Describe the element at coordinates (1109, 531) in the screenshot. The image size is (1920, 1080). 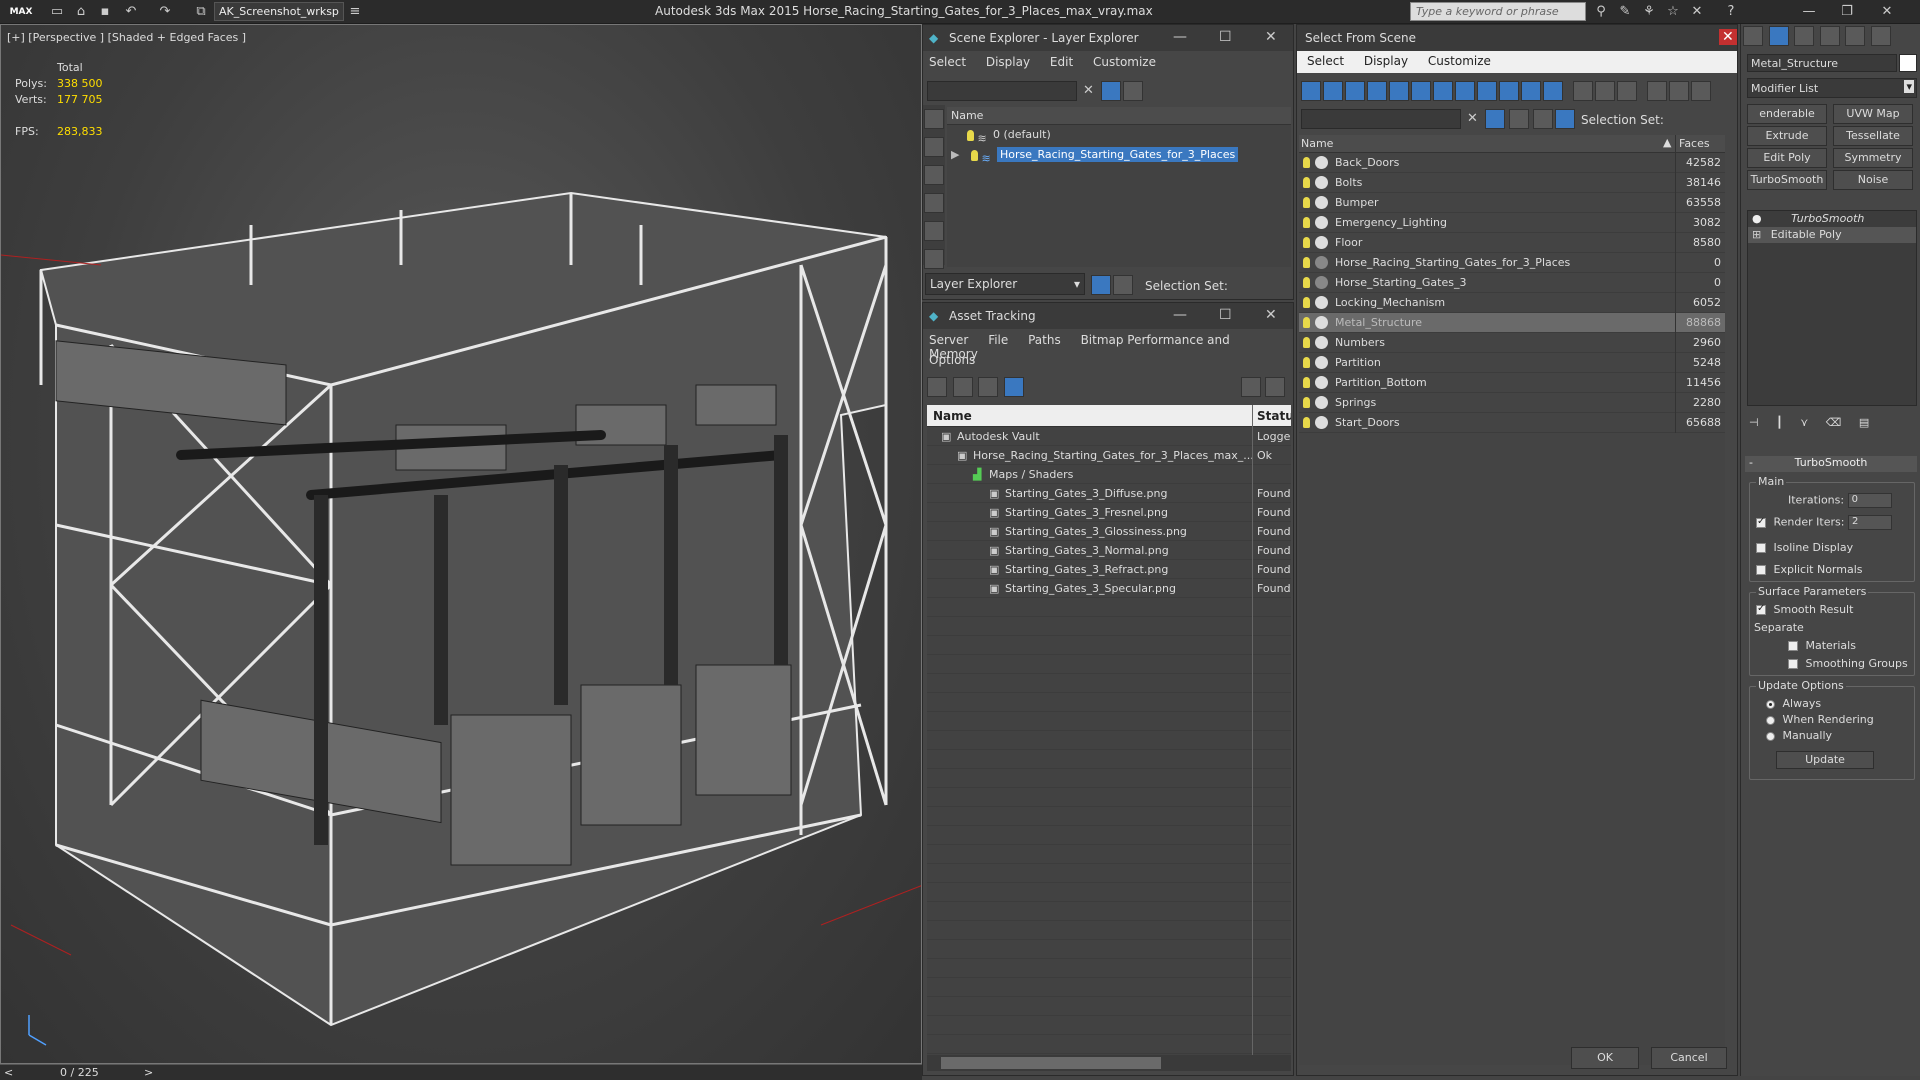
I see `asset-row: ▣ Starting_Gates_3_Glossiness.png Found` at that location.